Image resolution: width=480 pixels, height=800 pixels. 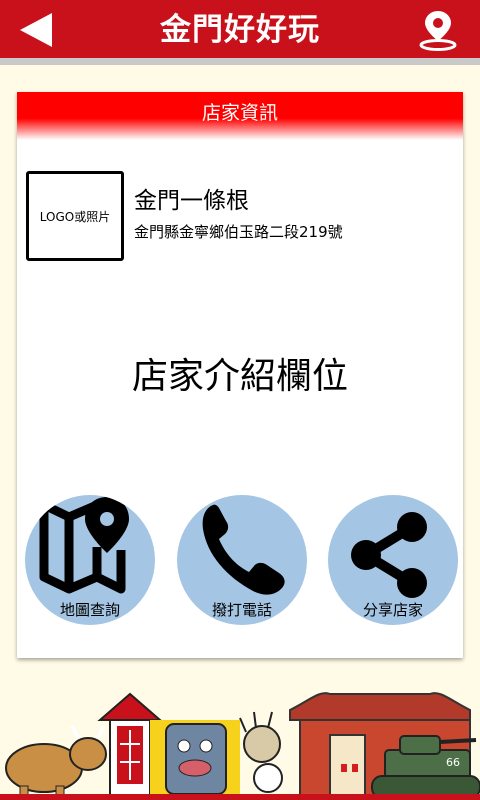 I want to click on shop-name: 金門一條根, so click(x=191, y=201).